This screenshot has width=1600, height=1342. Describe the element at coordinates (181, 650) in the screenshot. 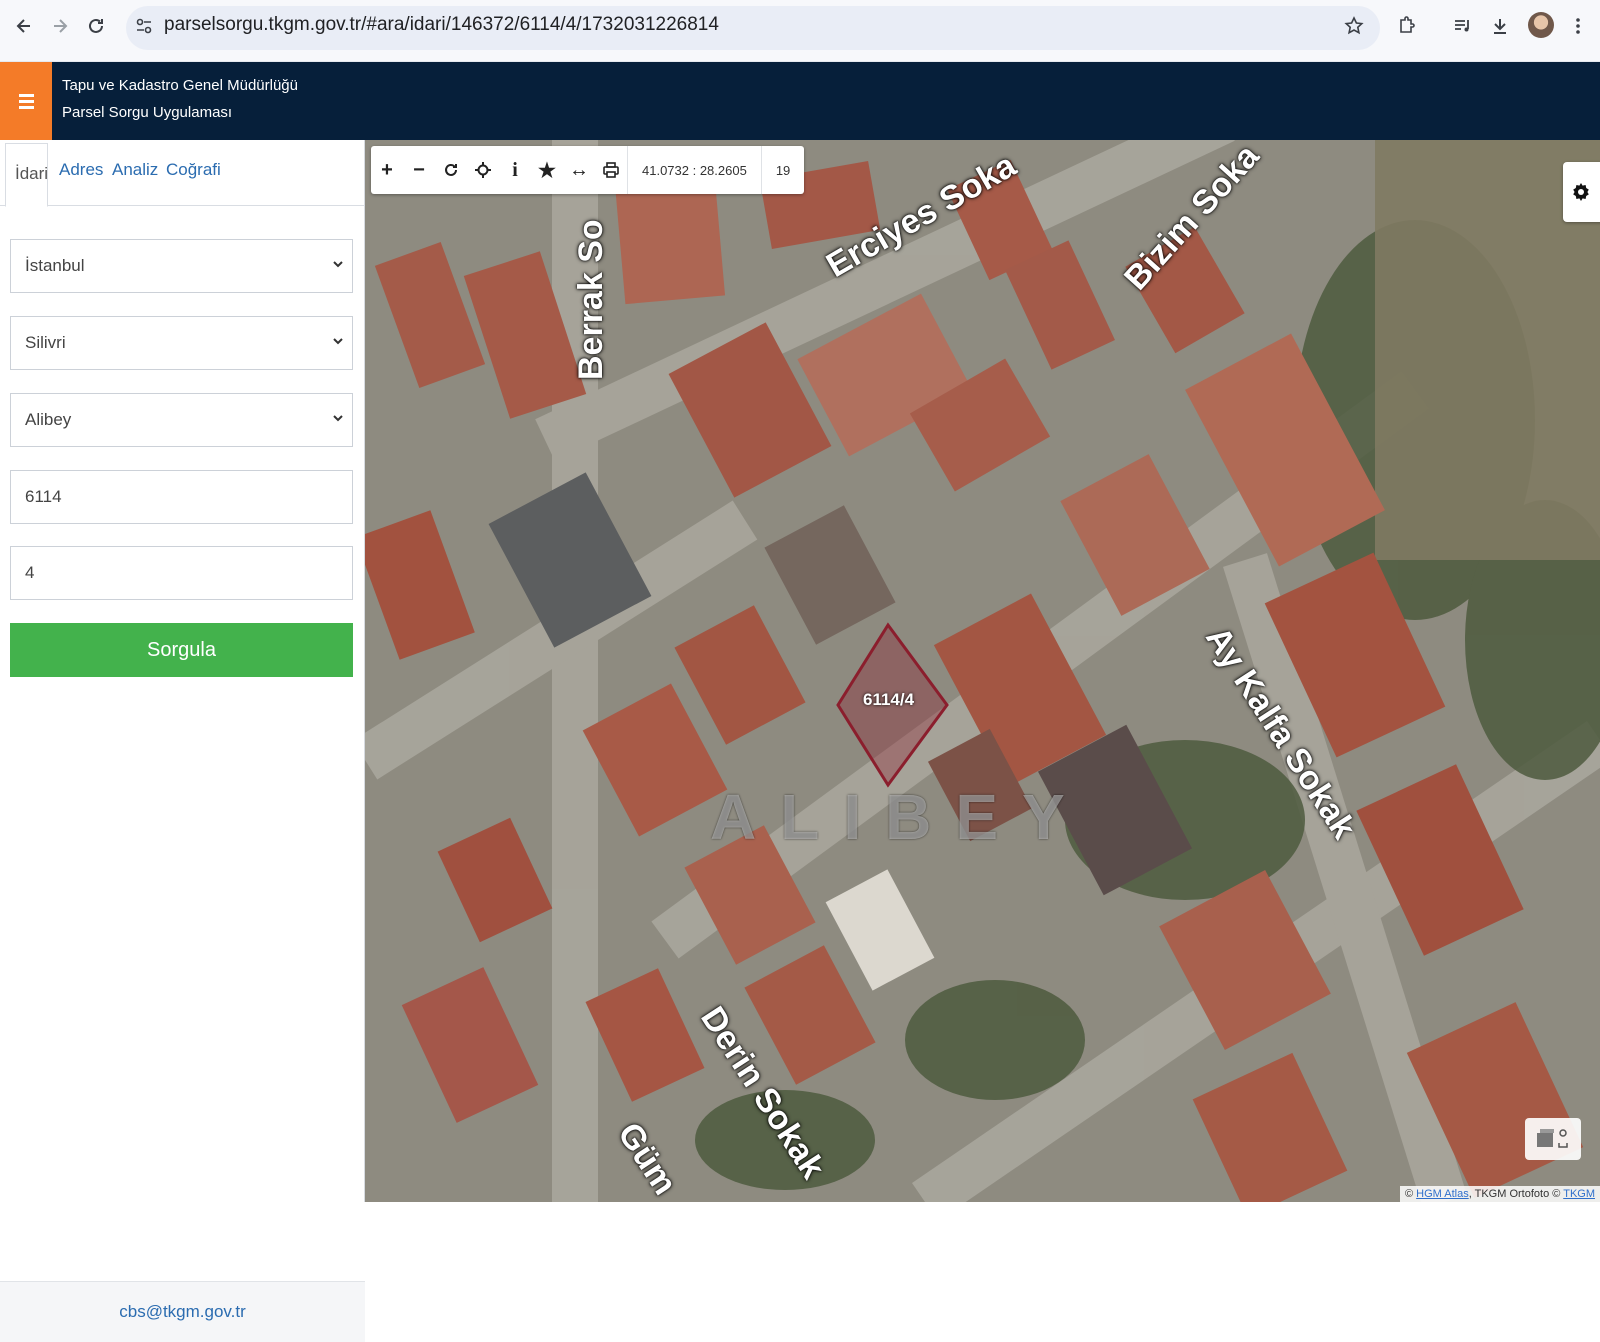

I see `query-button: Sorgula` at that location.